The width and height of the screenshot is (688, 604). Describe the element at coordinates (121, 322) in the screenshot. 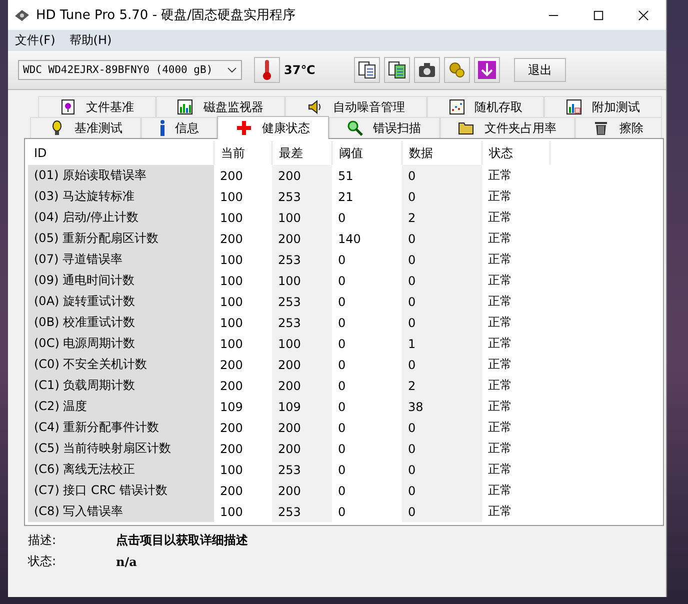

I see `table-cell: (0B) 校准重试计数` at that location.